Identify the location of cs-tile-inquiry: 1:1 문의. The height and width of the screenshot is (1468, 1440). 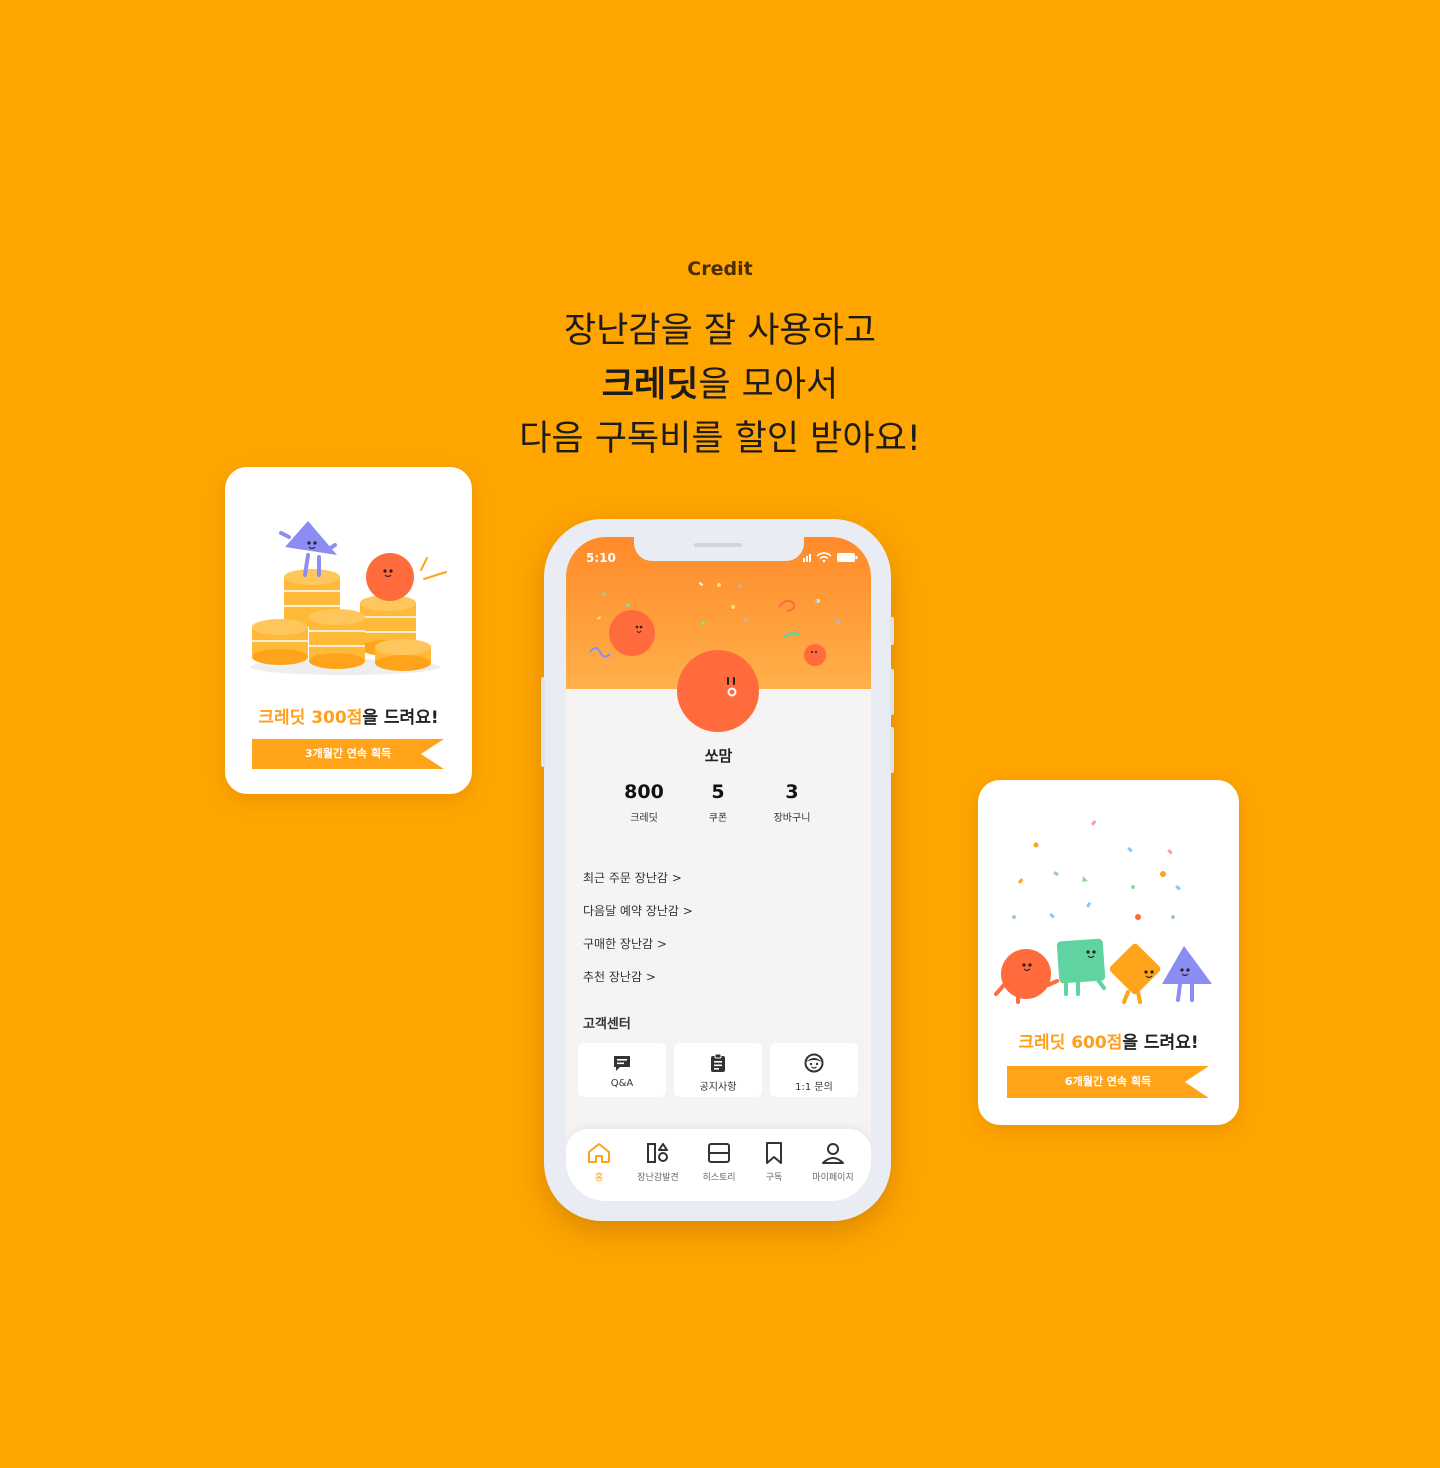
(814, 1070).